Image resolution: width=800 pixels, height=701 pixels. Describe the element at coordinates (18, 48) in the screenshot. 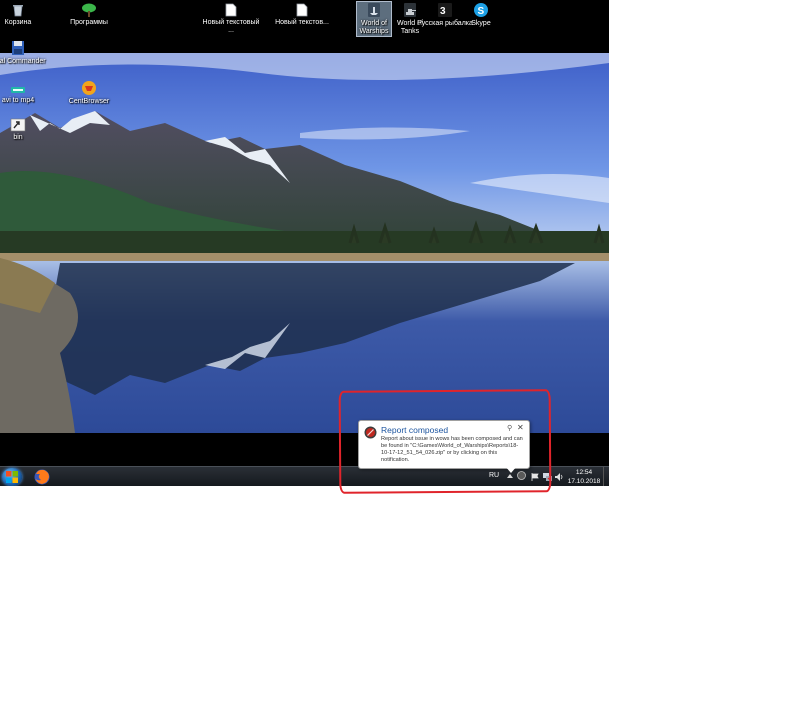

I see `floppy-disk-icon` at that location.